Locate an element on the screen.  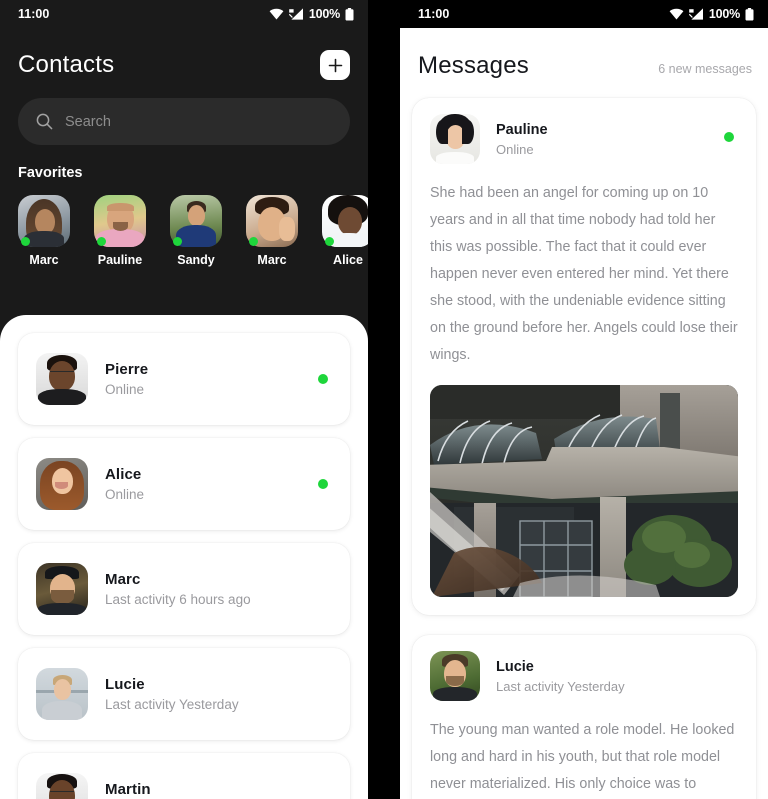
search-icon is located at coordinates (44, 121).